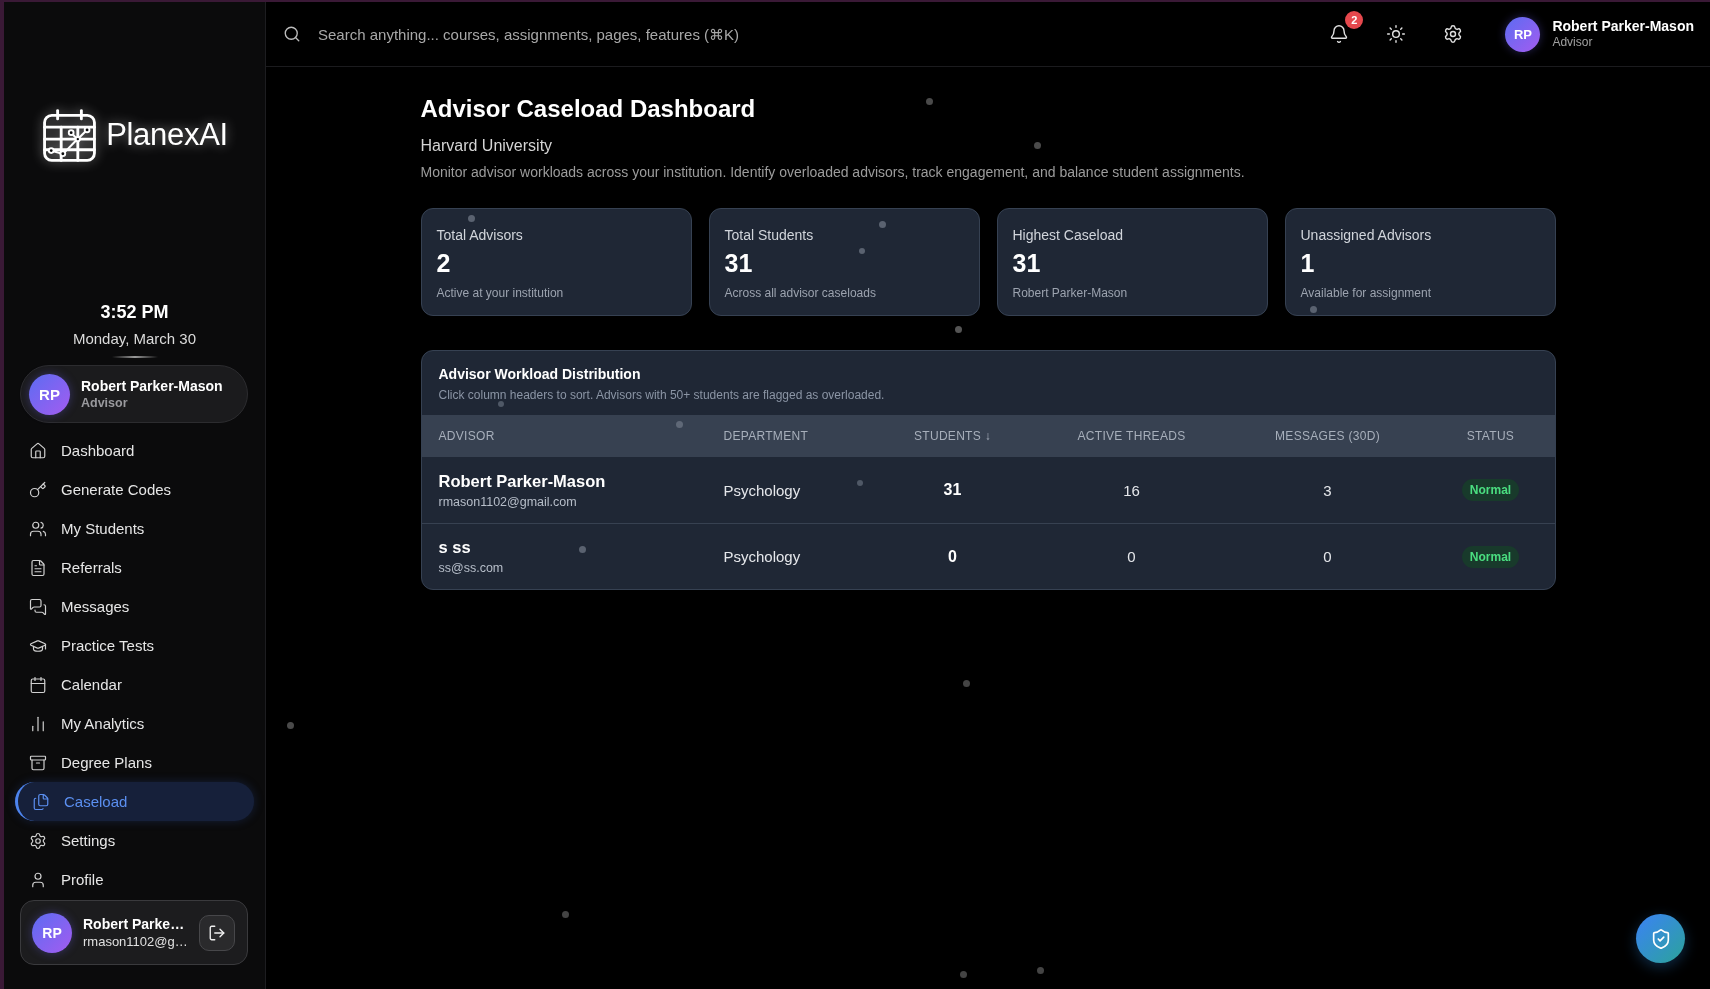  I want to click on logout-icon, so click(217, 932).